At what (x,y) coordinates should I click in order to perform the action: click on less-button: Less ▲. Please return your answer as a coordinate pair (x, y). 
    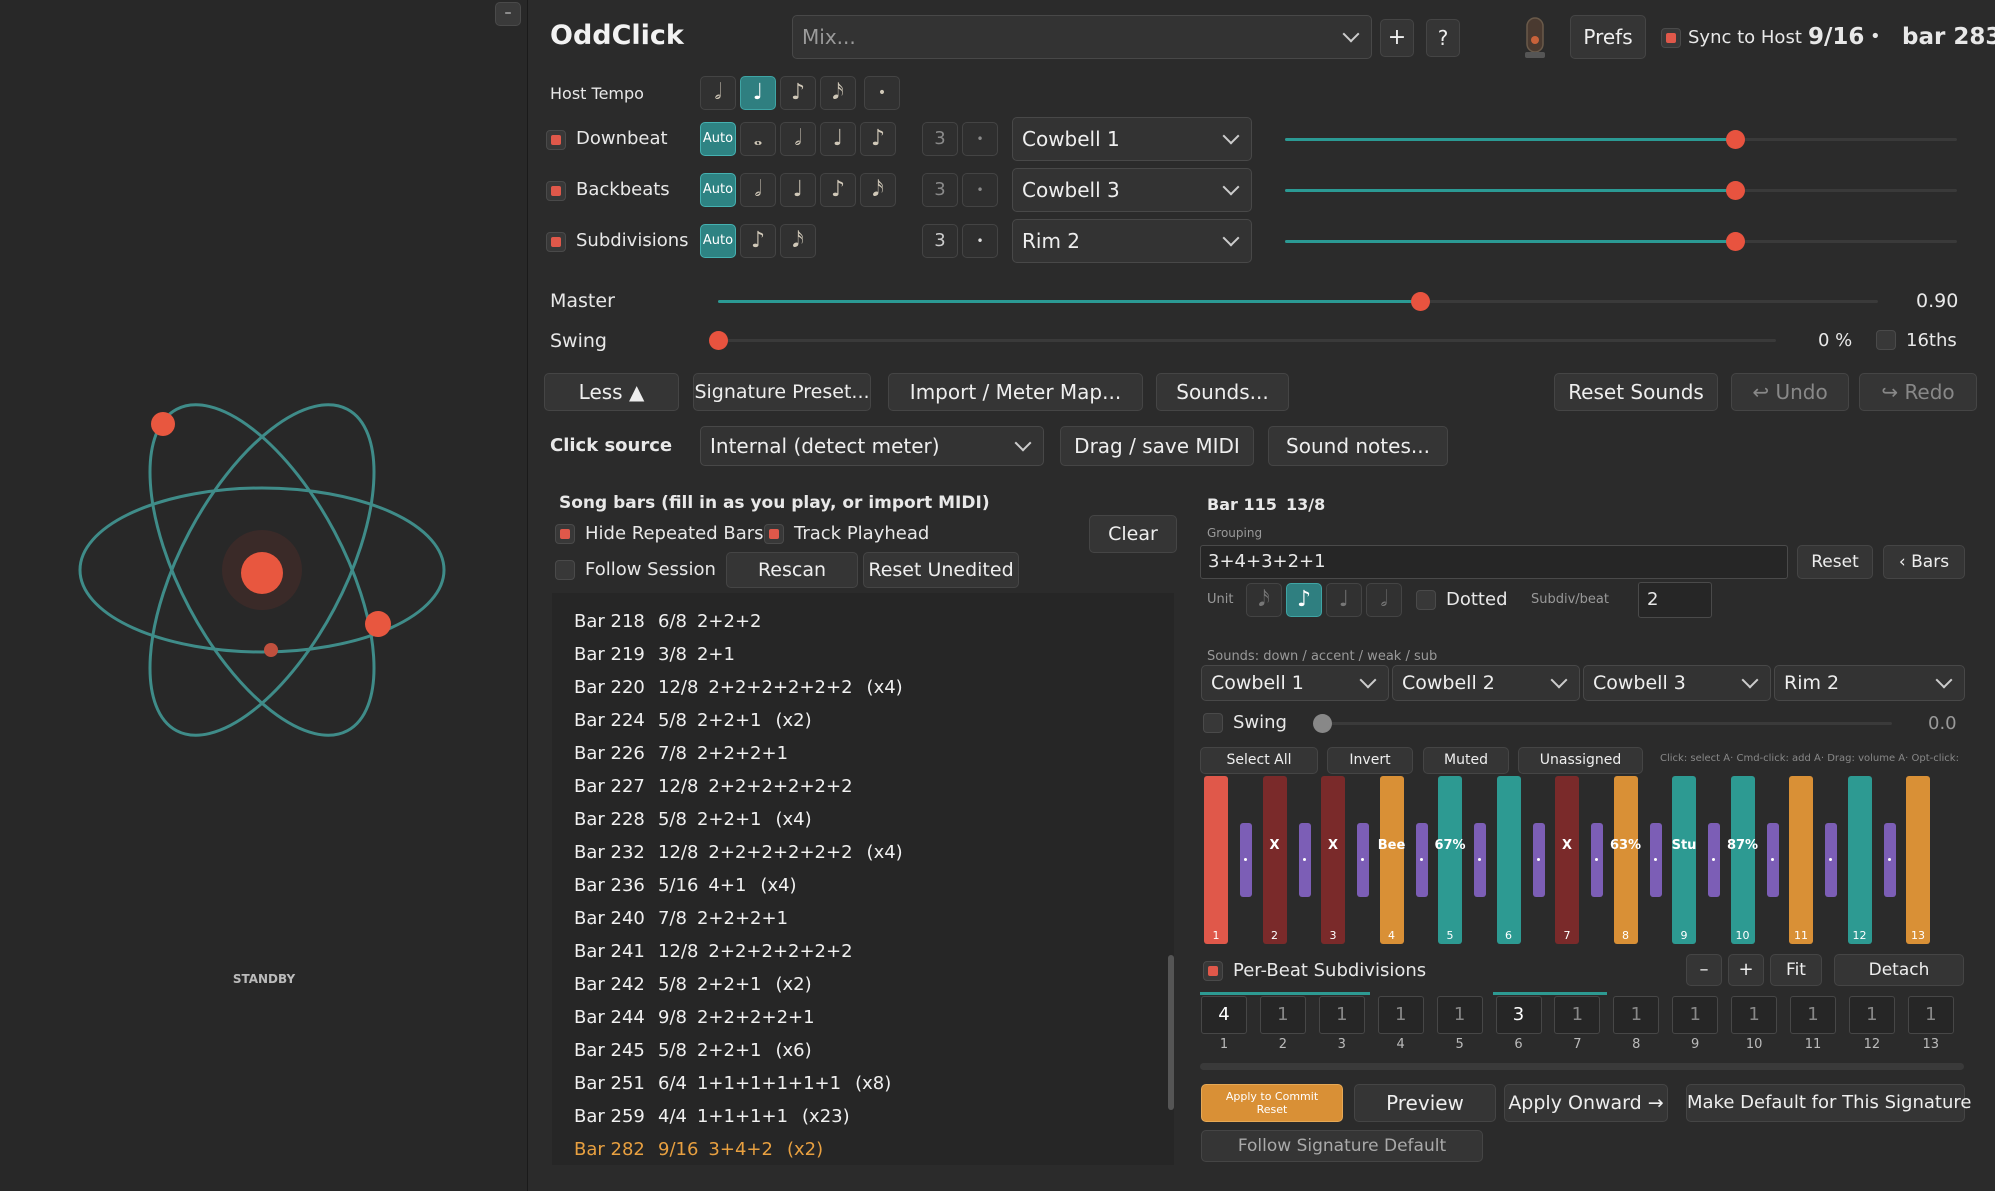
    Looking at the image, I should click on (611, 392).